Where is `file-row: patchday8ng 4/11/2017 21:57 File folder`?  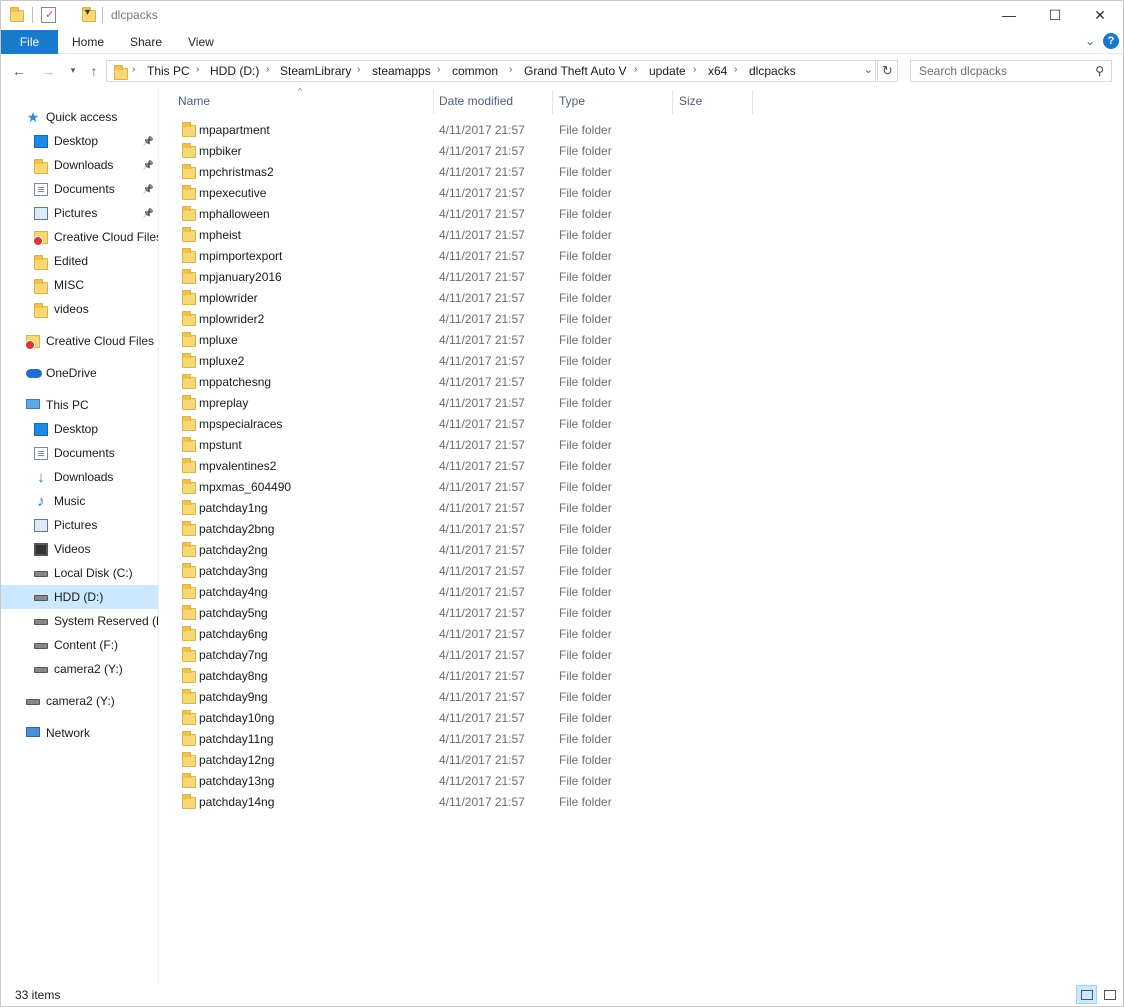
file-row: patchday8ng 4/11/2017 21:57 File folder is located at coordinates (470, 676).